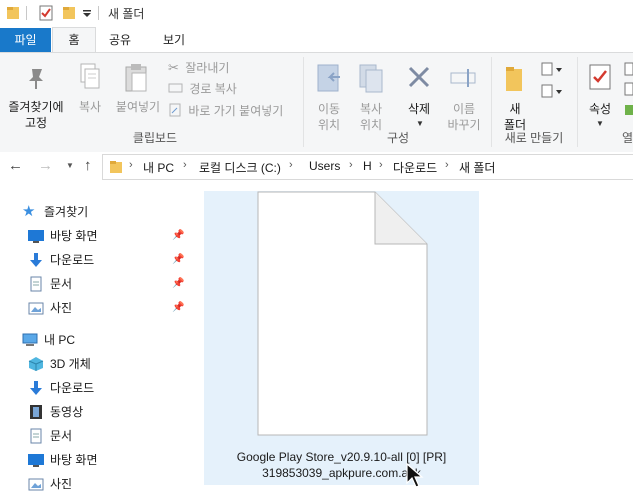 Image resolution: width=633 pixels, height=503 pixels. I want to click on forward-icon: →, so click(45, 165).